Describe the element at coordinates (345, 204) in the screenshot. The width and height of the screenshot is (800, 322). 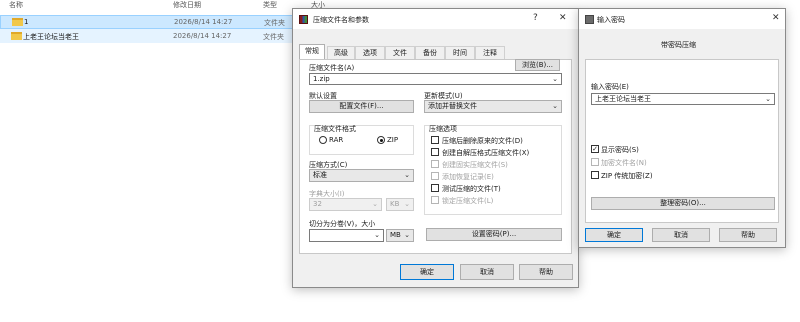
I see `dictionary-select: 32 ⌄` at that location.